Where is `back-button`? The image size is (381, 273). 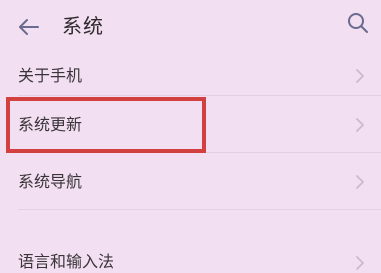
back-button is located at coordinates (29, 27).